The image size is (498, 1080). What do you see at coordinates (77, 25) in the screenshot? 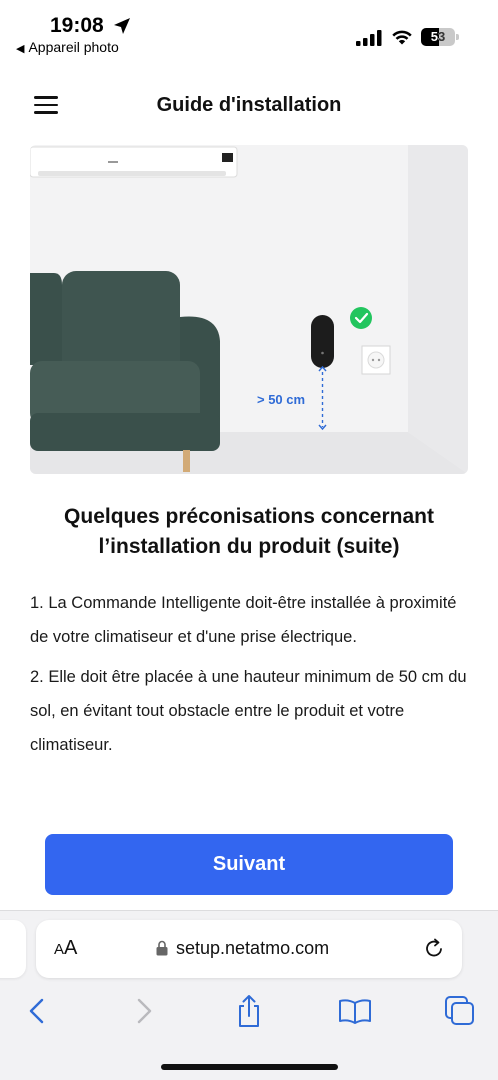
I see `clock: 19:08` at bounding box center [77, 25].